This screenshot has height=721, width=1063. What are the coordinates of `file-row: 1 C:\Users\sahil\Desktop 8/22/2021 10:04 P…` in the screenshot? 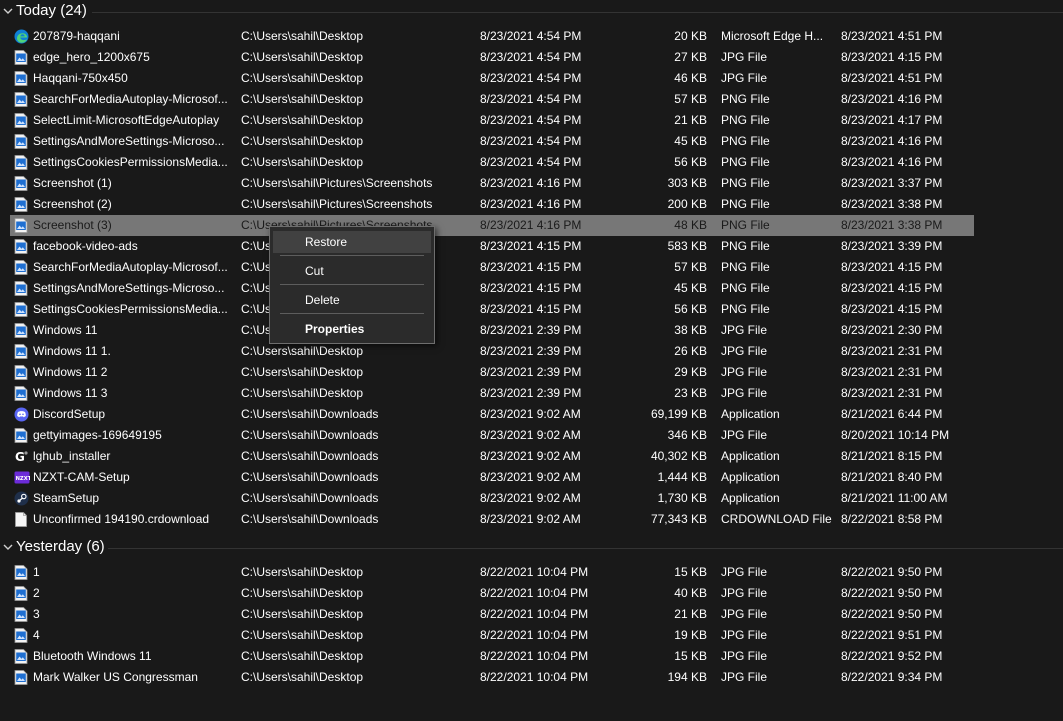 It's located at (492, 572).